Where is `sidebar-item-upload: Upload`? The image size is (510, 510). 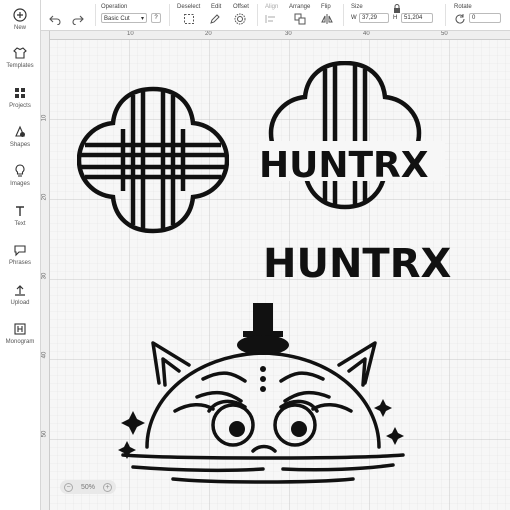
sidebar-item-upload: Upload is located at coordinates (20, 302).